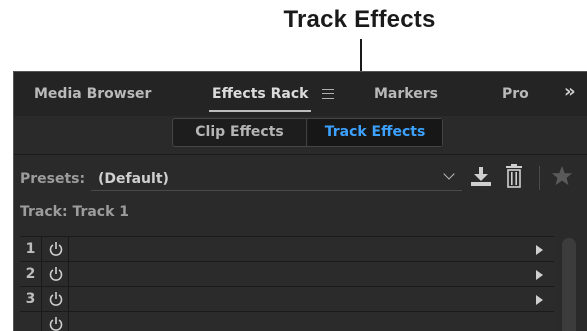 The image size is (587, 331). What do you see at coordinates (31, 249) in the screenshot?
I see `slot-number: 1` at bounding box center [31, 249].